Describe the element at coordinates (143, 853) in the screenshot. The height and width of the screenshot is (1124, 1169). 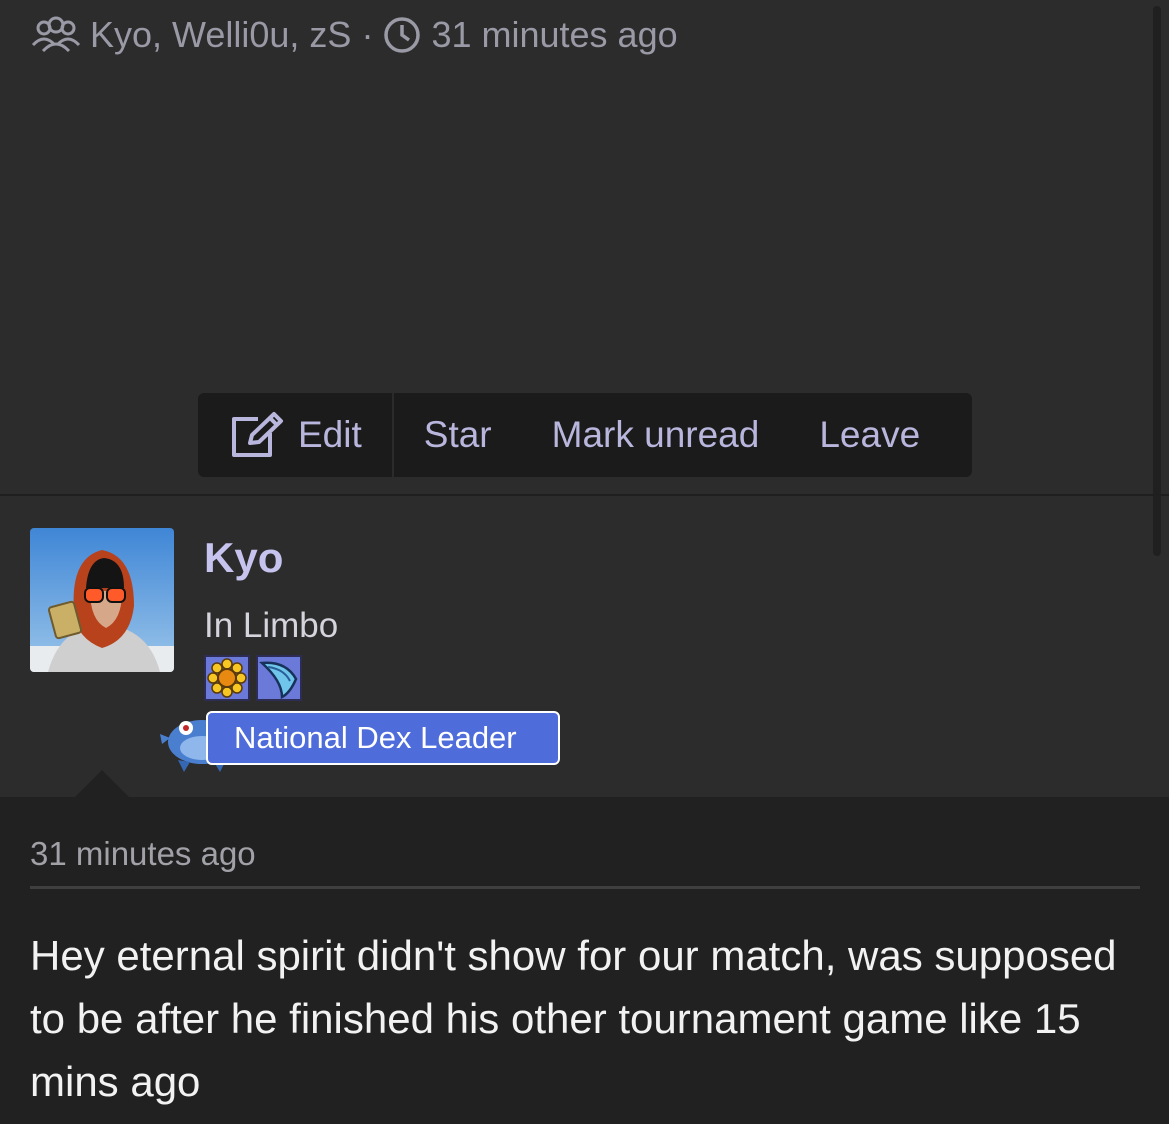
I see `message-timestamp: 31 minutes ago` at that location.